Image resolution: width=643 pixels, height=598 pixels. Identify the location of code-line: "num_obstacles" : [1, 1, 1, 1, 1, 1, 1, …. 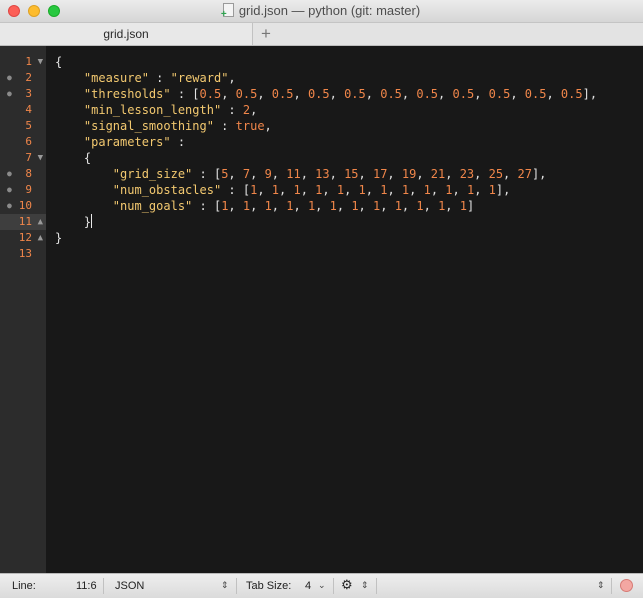
(283, 190).